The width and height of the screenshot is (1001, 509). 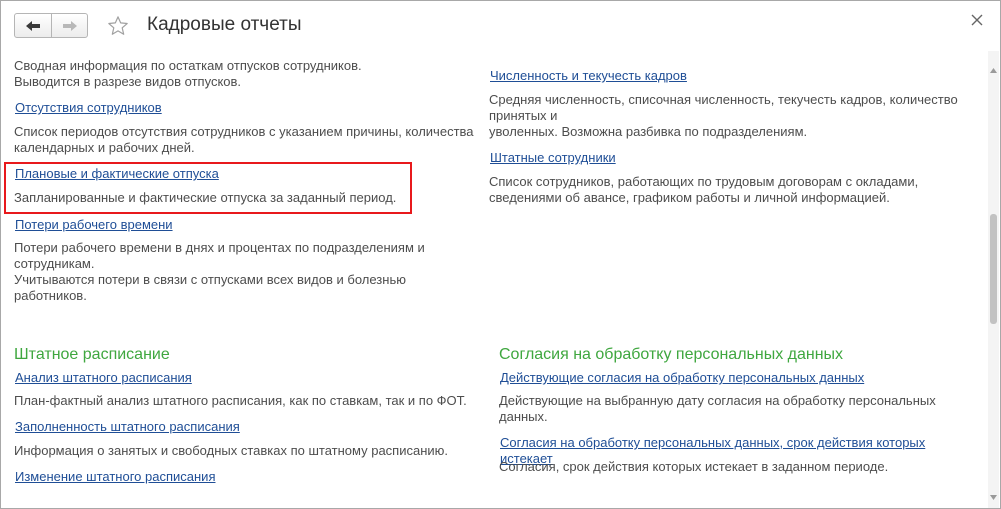 What do you see at coordinates (94, 225) in the screenshot?
I see `time-losses-report-link: Потери рабочего времени` at bounding box center [94, 225].